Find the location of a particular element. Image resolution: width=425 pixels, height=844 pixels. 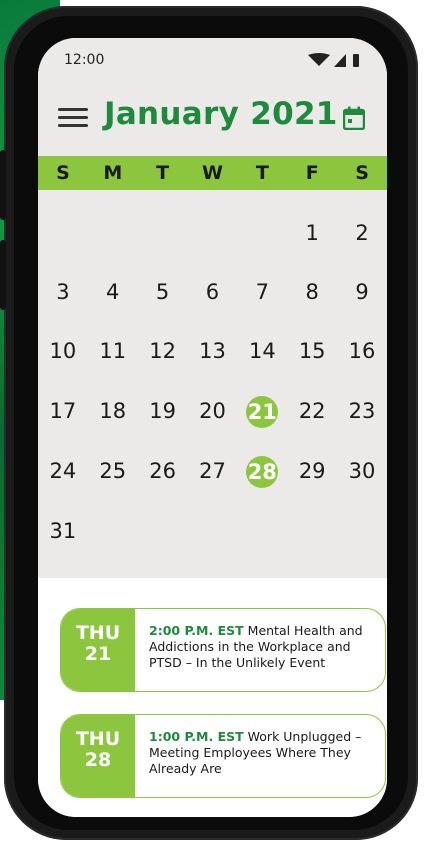

month-title: January 2021 is located at coordinates (221, 114).